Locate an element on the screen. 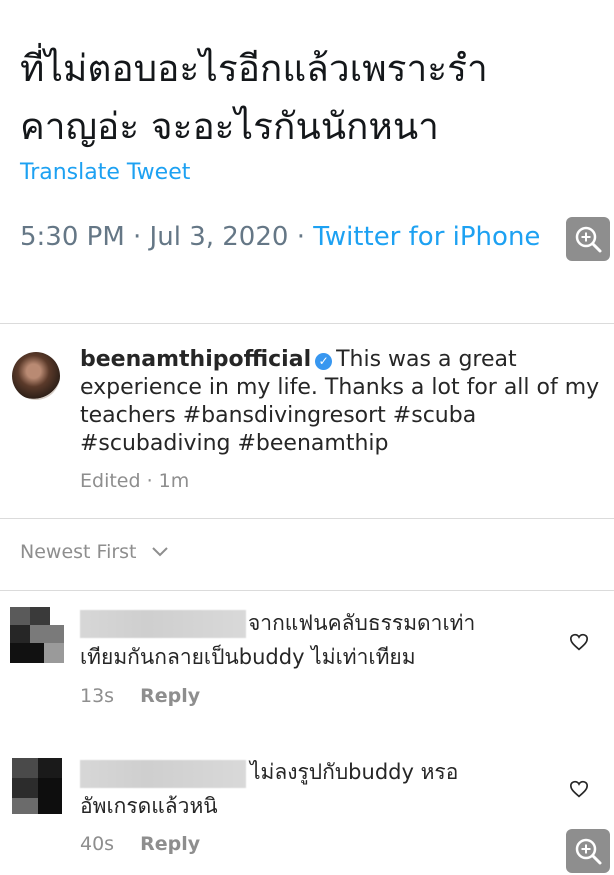 Image resolution: width=614 pixels, height=875 pixels. comment-text-line-1: จากแฟนคลับธรรมดาเท่า is located at coordinates (362, 623).